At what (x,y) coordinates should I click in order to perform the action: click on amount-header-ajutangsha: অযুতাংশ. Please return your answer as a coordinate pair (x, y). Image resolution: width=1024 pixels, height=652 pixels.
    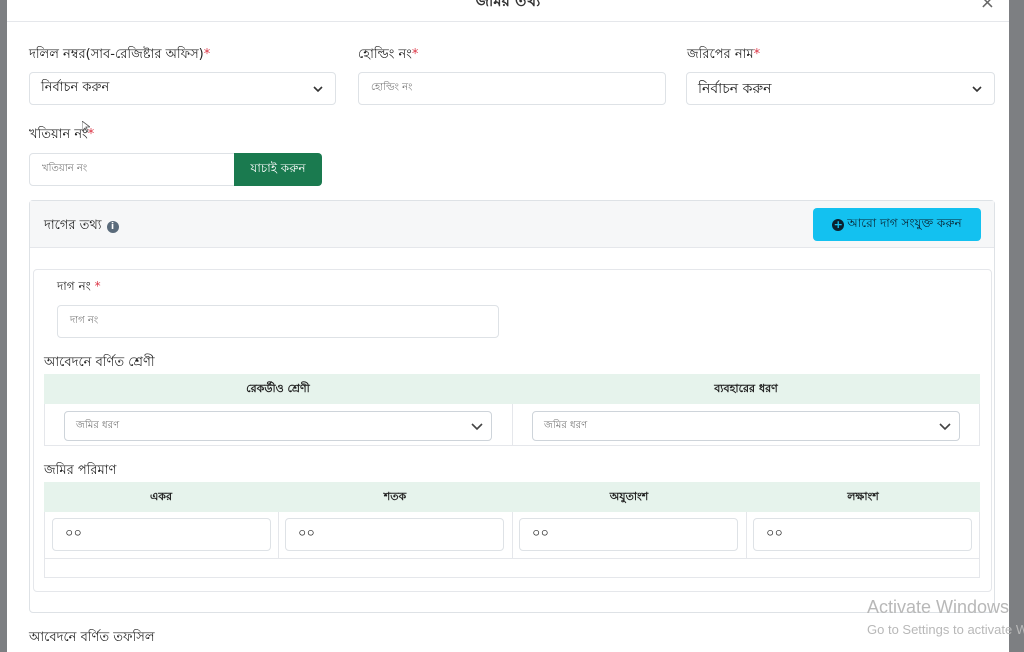
    Looking at the image, I should click on (629, 496).